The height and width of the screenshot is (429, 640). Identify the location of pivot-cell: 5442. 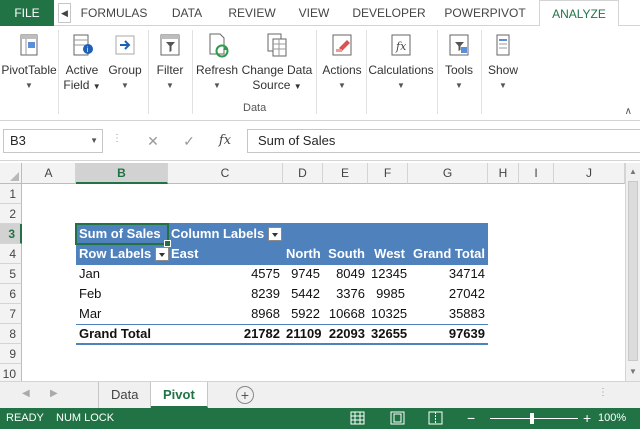
(303, 294).